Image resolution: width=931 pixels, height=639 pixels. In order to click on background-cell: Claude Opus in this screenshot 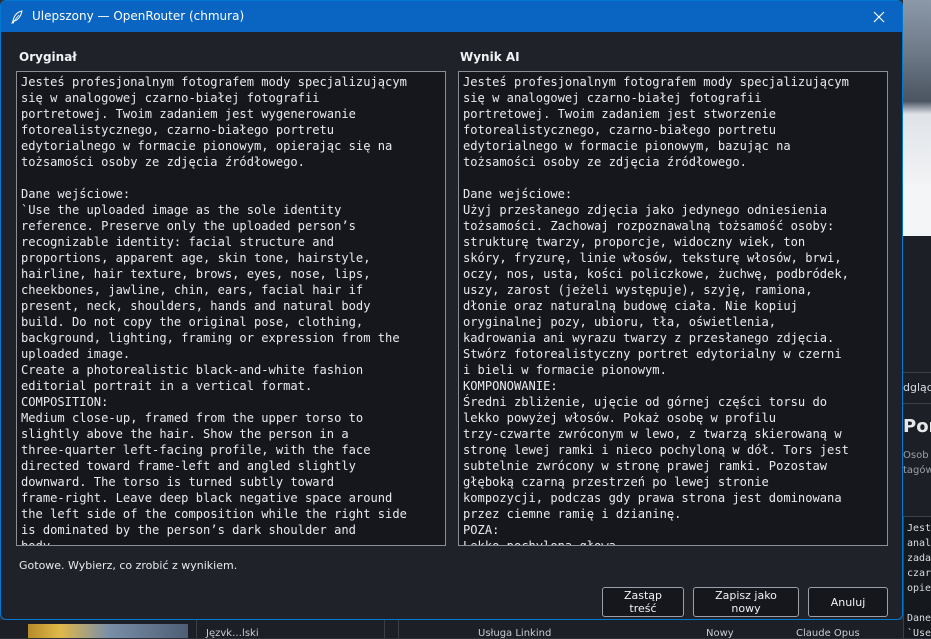, I will do `click(828, 633)`.